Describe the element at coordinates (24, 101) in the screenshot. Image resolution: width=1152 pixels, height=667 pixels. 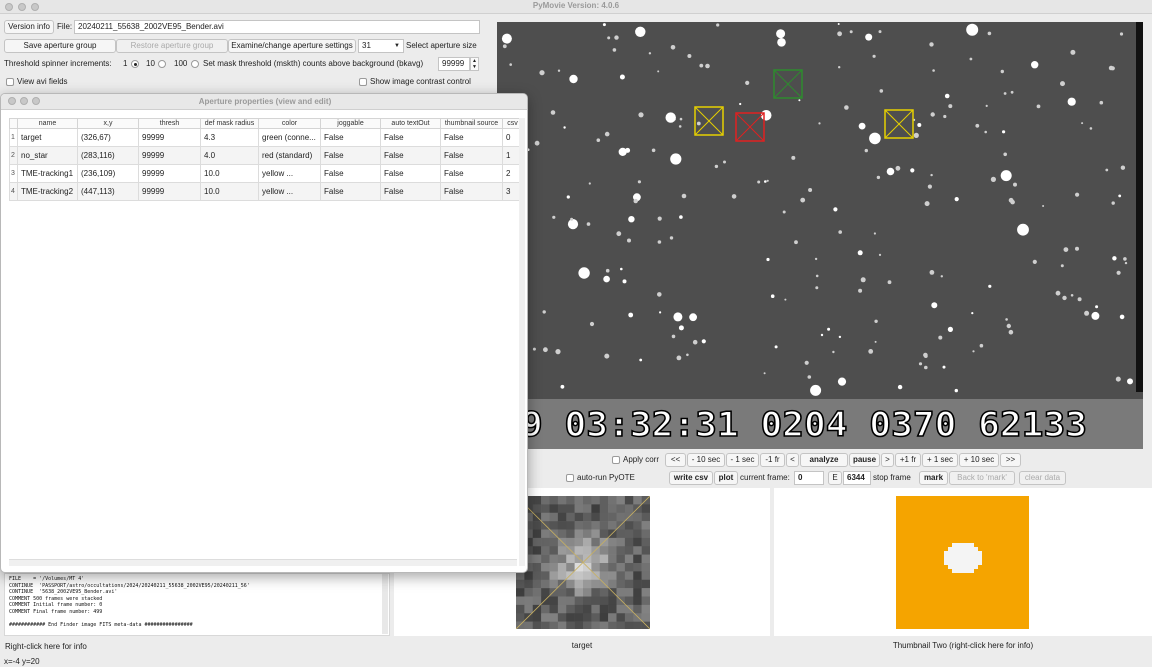
I see `dialog-minimize-icon` at that location.